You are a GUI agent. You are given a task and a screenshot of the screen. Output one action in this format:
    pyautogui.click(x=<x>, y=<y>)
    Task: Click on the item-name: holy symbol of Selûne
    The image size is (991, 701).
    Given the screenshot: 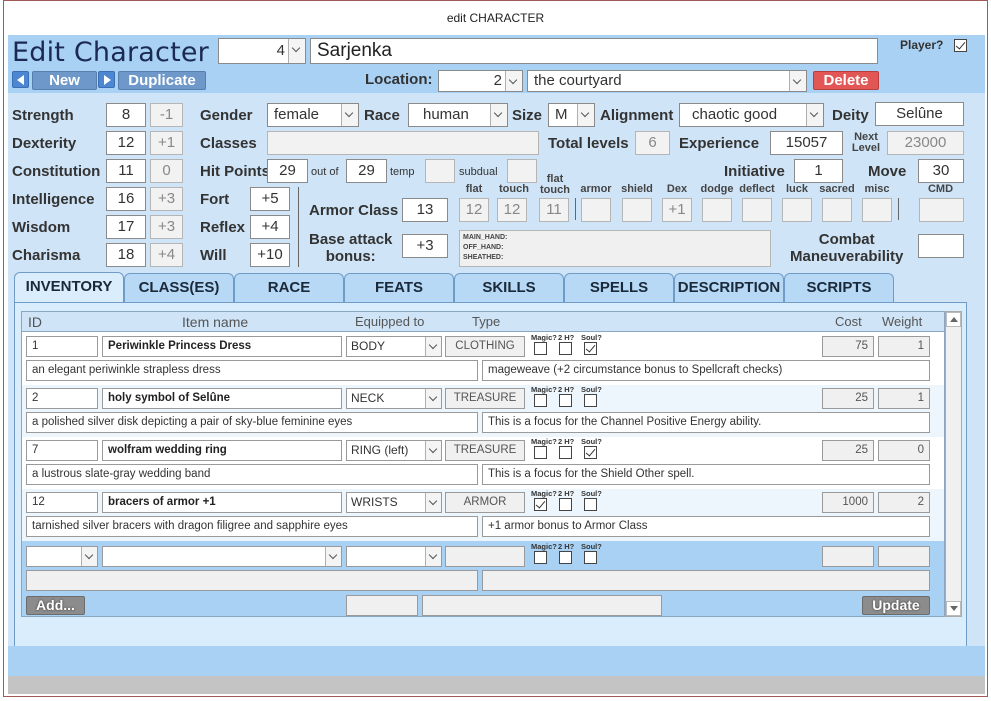 What is the action you would take?
    pyautogui.click(x=222, y=398)
    